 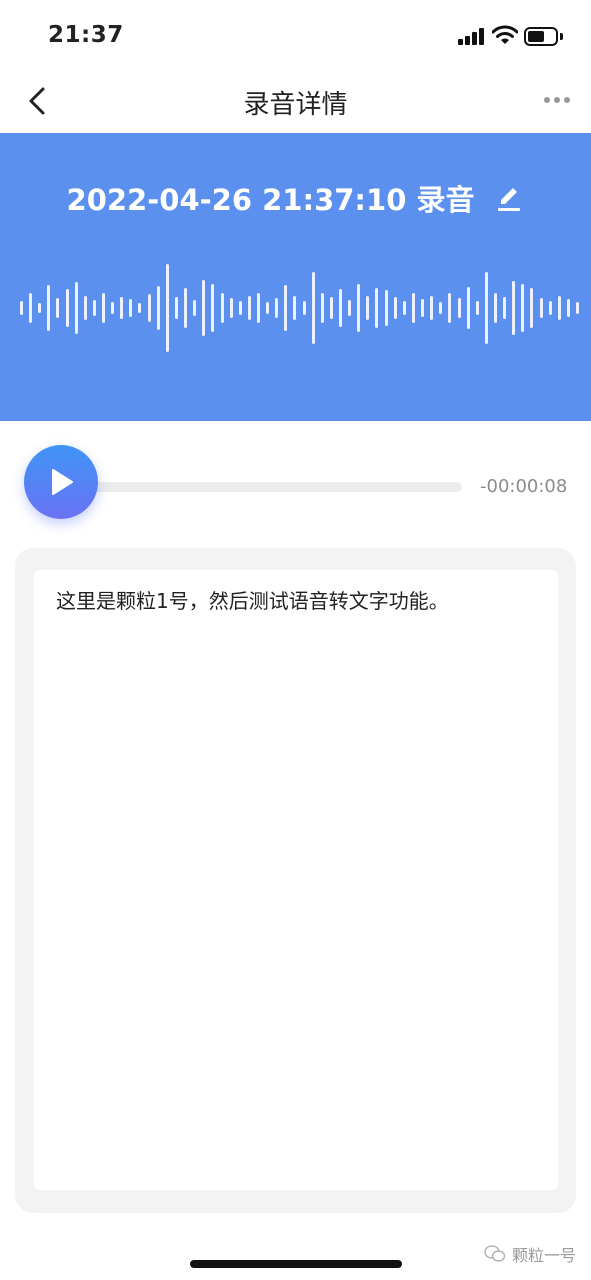 I want to click on nav-bar: 录音详情, so click(x=295, y=101).